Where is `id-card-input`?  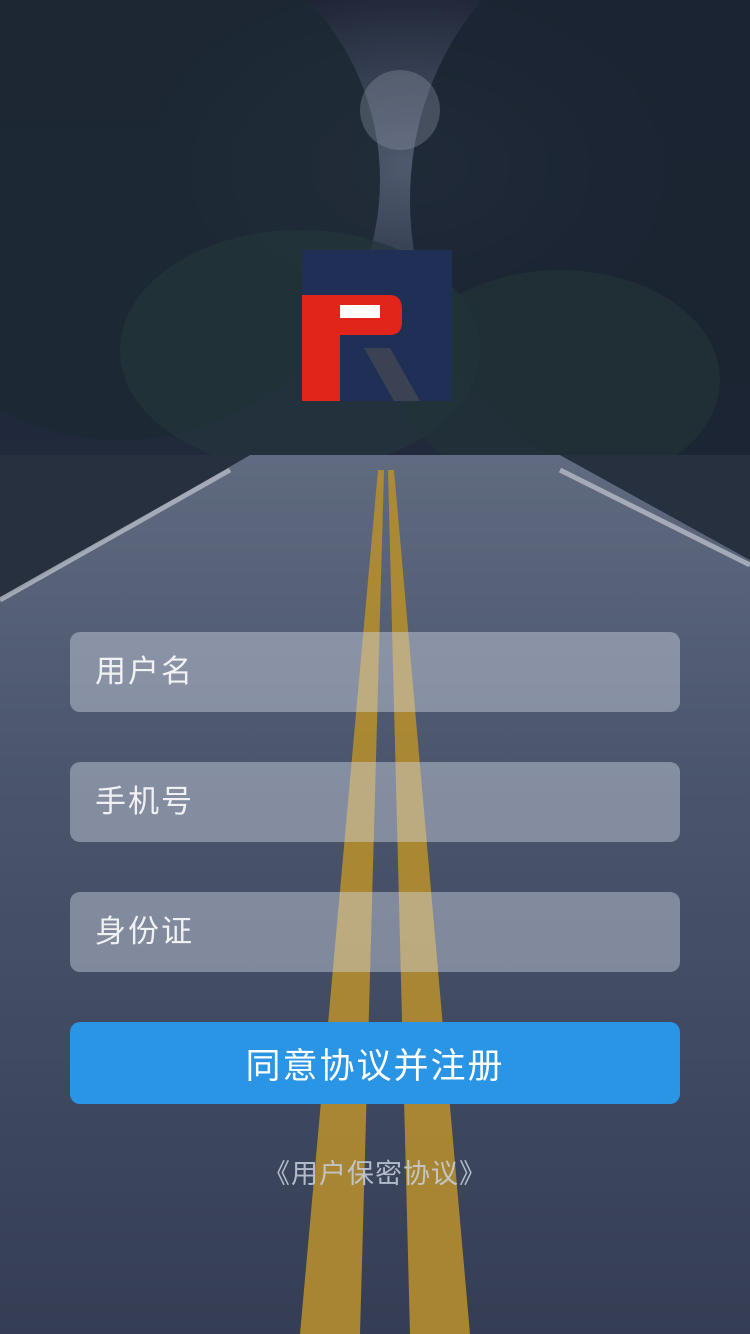
id-card-input is located at coordinates (375, 932).